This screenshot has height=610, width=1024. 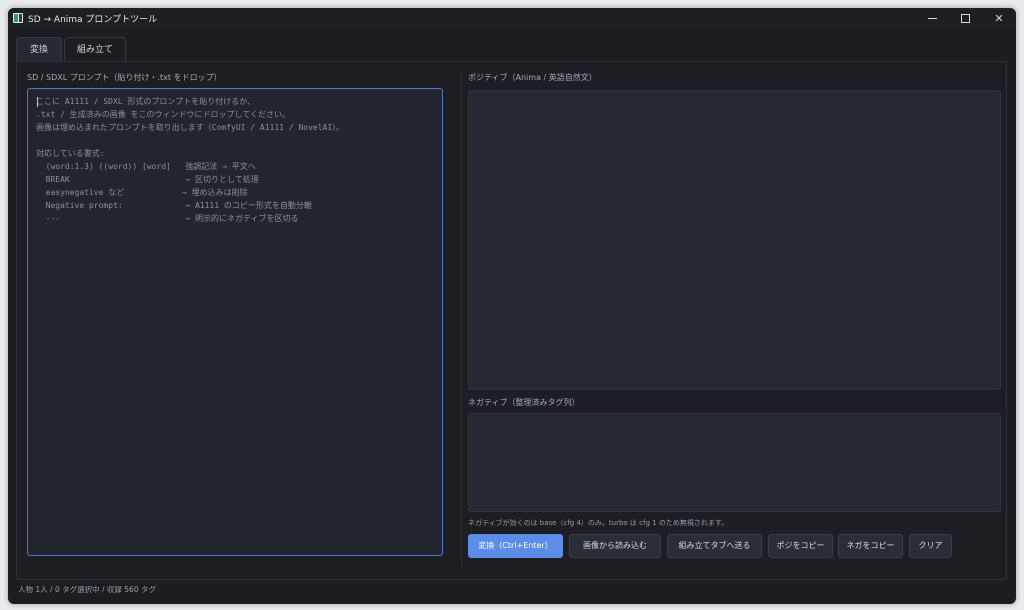 I want to click on panel-divider, so click(x=461, y=319).